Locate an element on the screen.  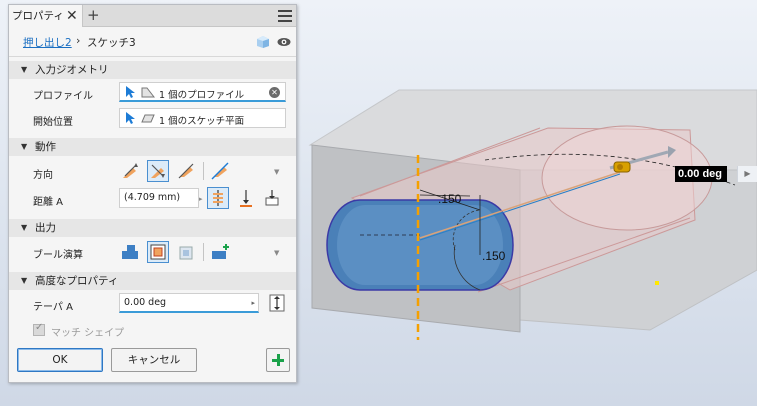
close-icon: ✕ is located at coordinates (72, 16).